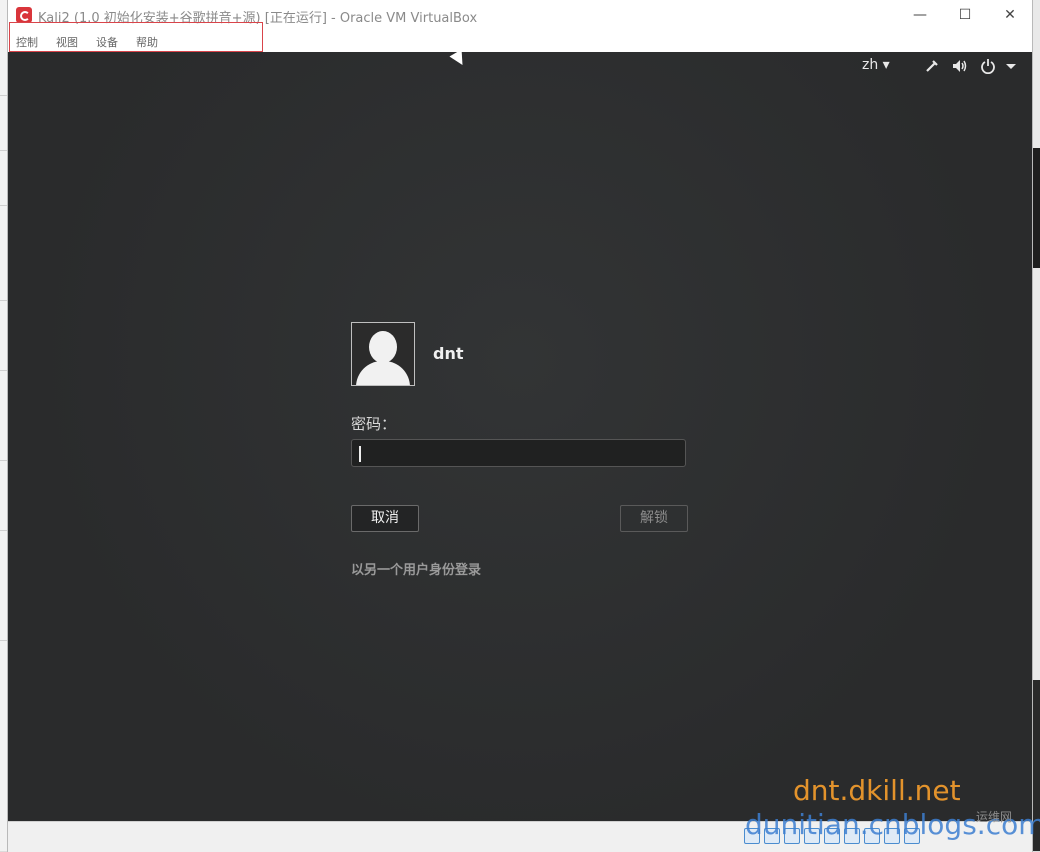  What do you see at coordinates (965, 15) in the screenshot?
I see `maximize-button: ☐` at bounding box center [965, 15].